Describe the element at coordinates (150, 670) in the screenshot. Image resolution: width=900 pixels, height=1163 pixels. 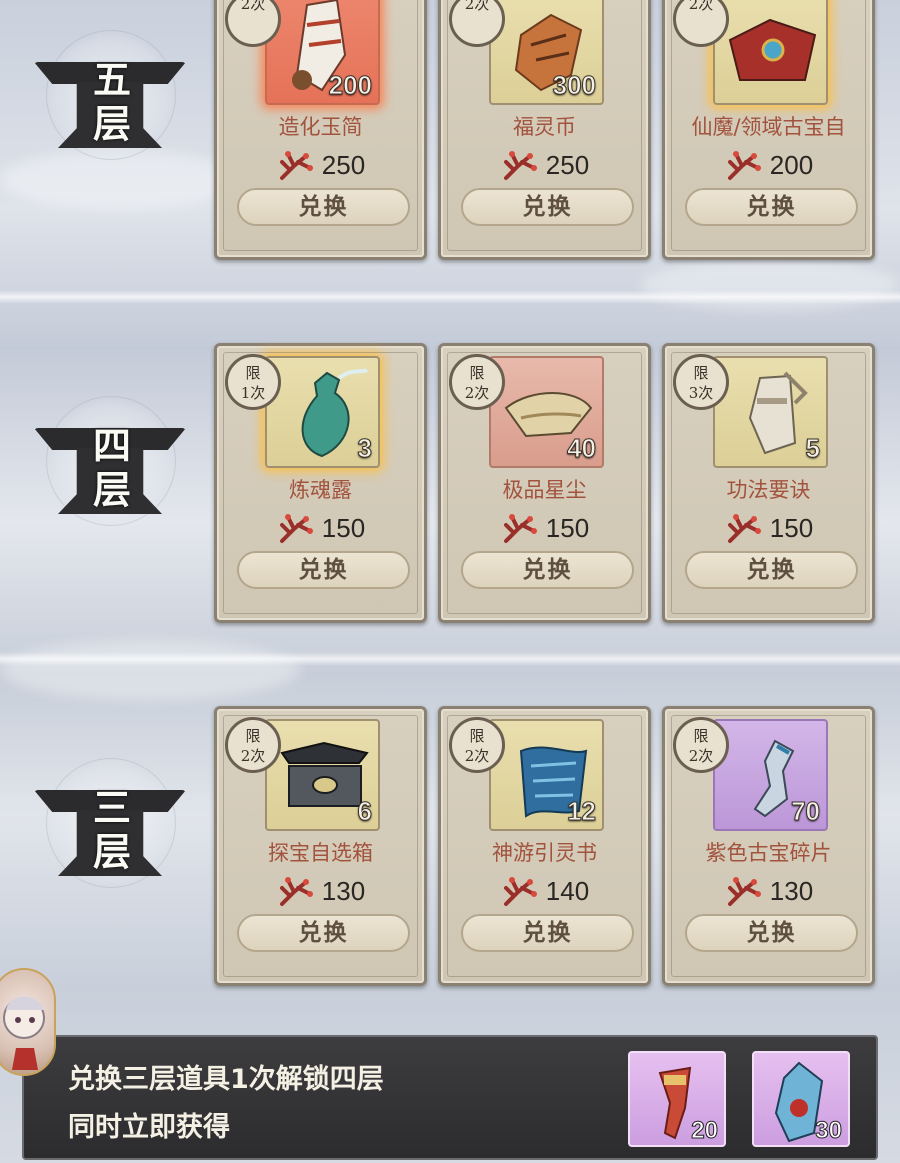
I see `mist-decoration` at that location.